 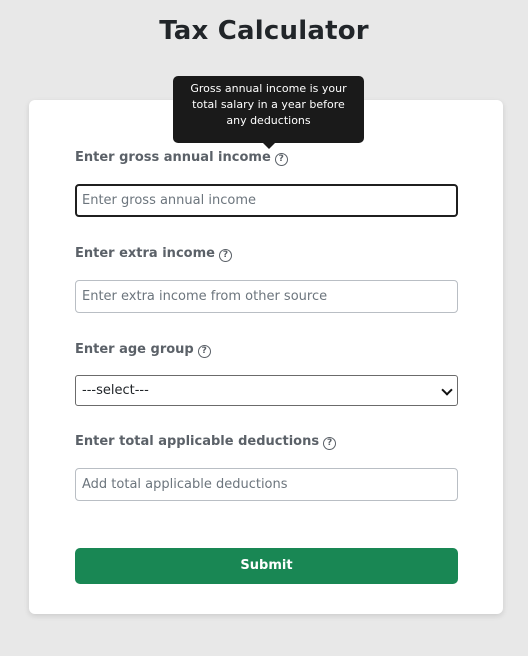 What do you see at coordinates (268, 104) in the screenshot?
I see `tooltip-line: total salary in a year before` at bounding box center [268, 104].